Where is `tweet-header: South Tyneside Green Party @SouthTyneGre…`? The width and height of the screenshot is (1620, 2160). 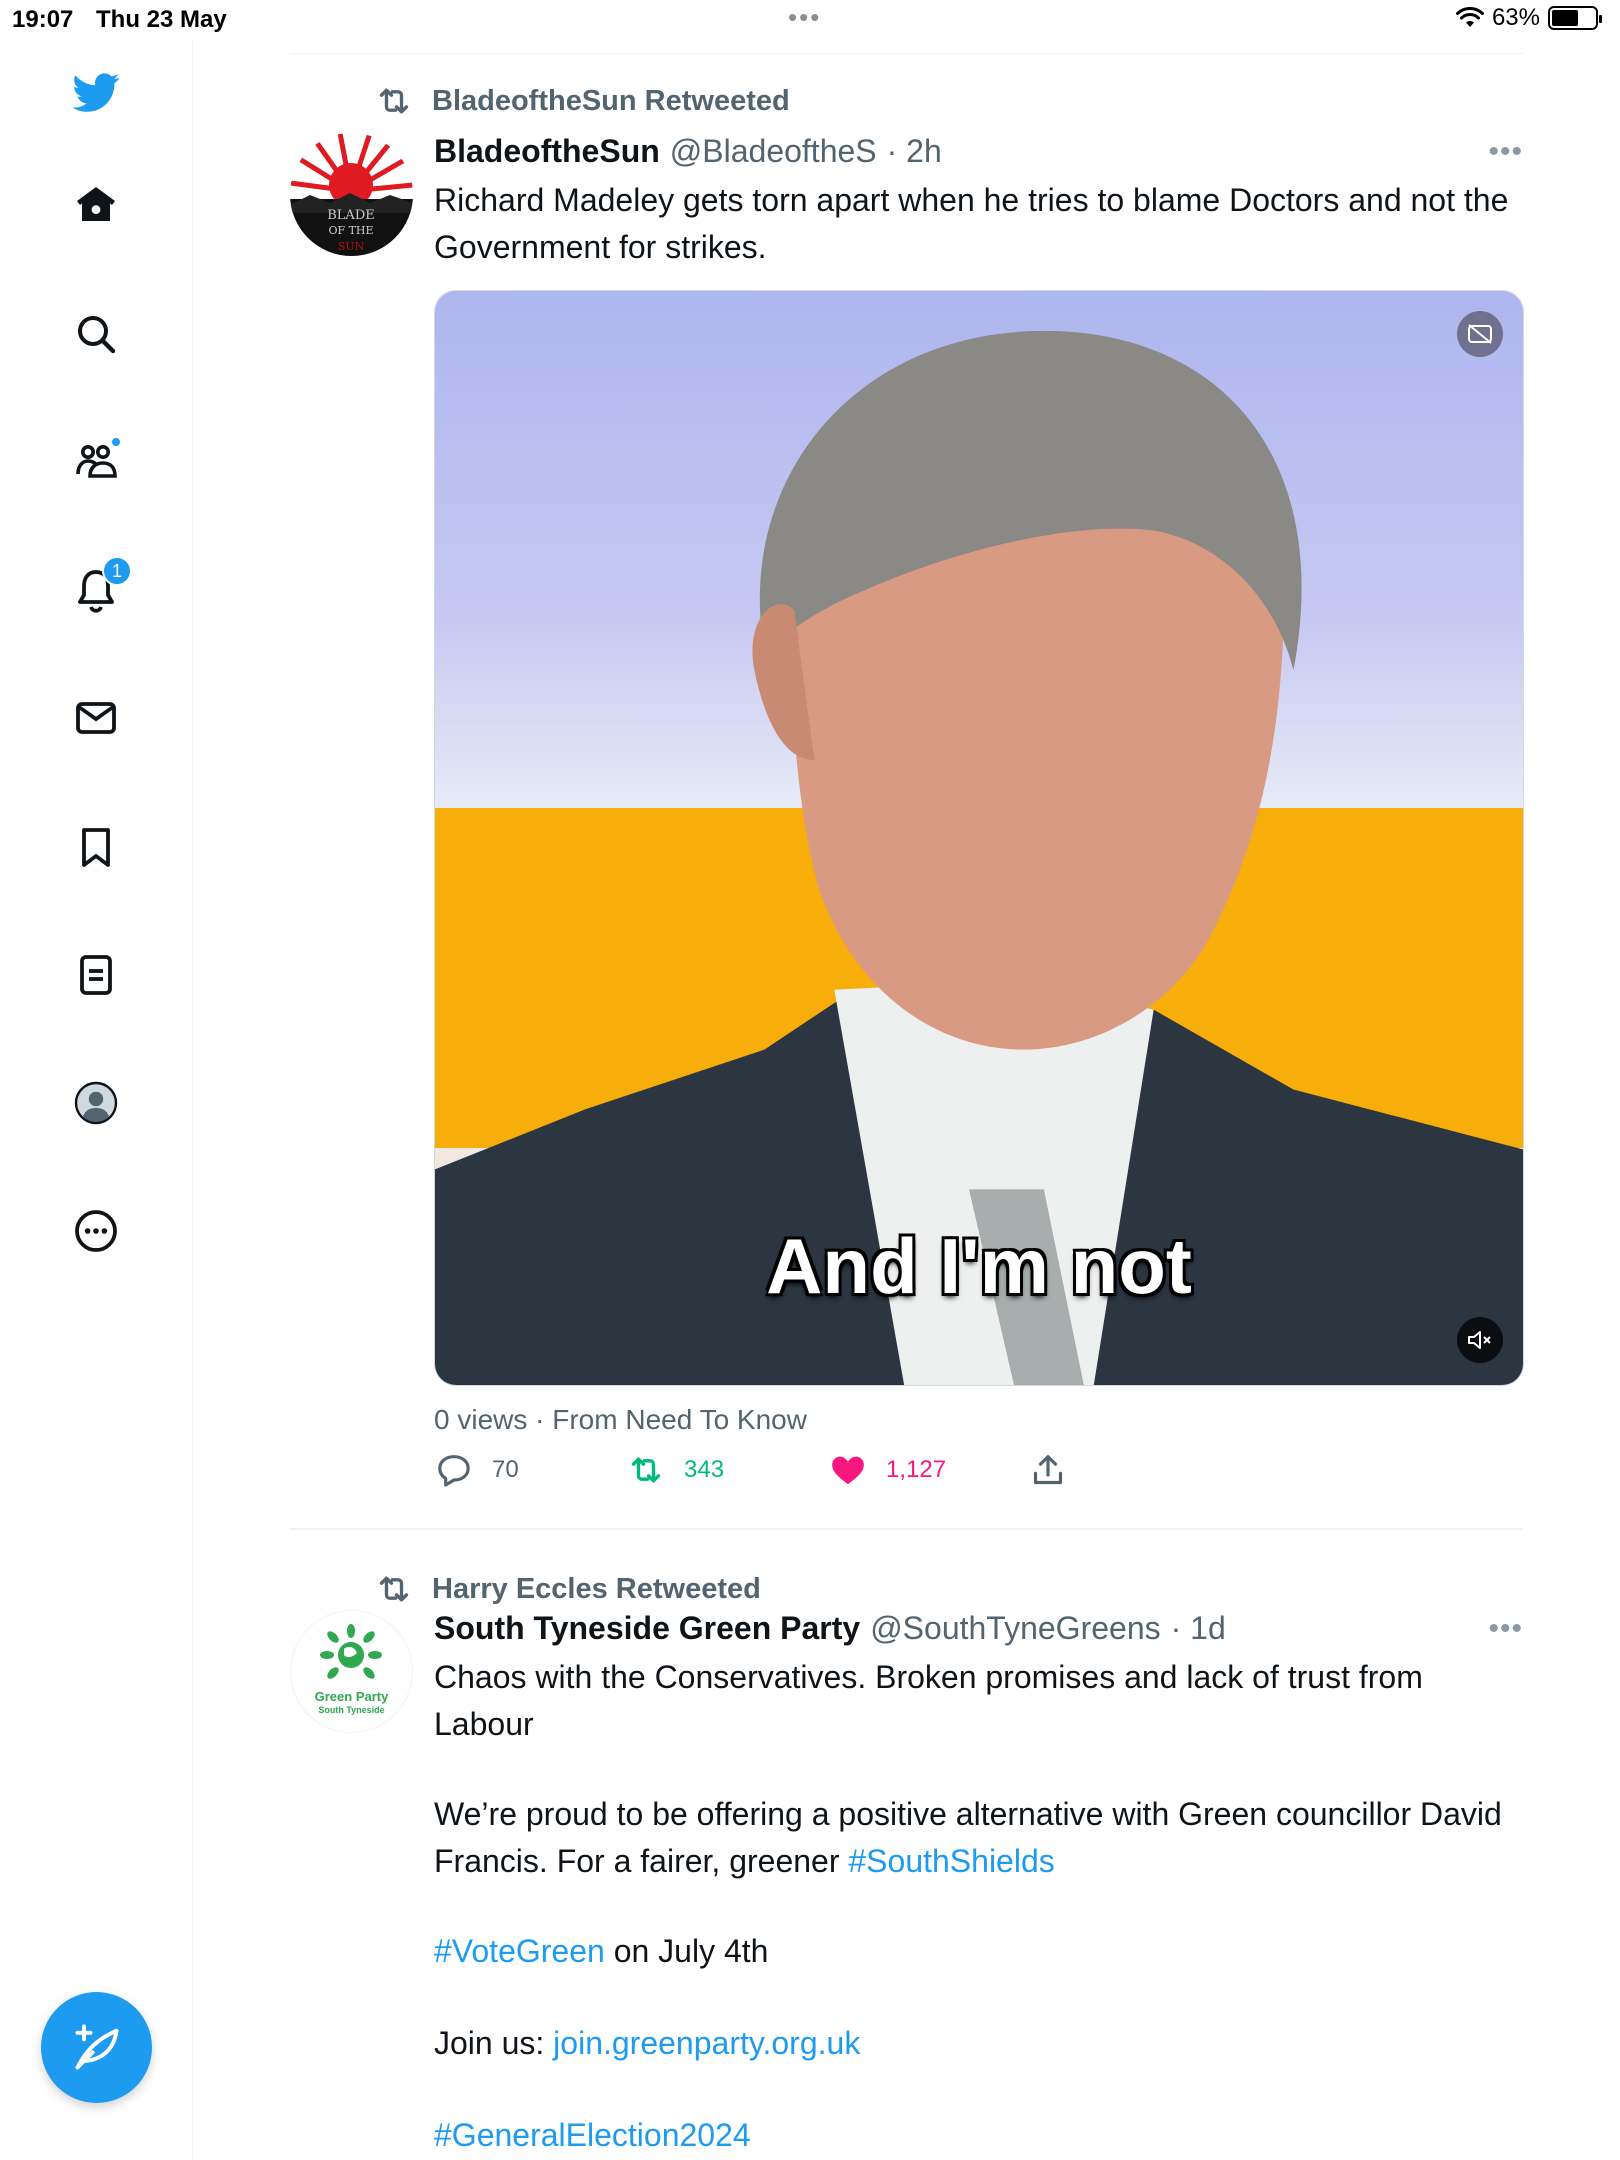 tweet-header: South Tyneside Green Party @SouthTyneGre… is located at coordinates (830, 1630).